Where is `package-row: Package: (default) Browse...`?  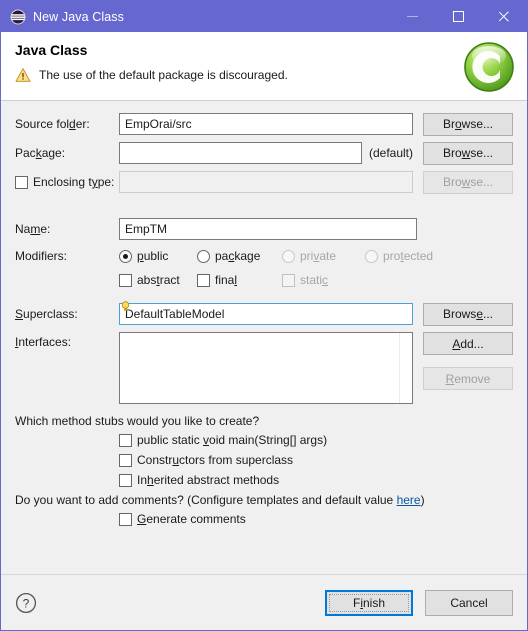
package-row: Package: (default) Browse... is located at coordinates (264, 153).